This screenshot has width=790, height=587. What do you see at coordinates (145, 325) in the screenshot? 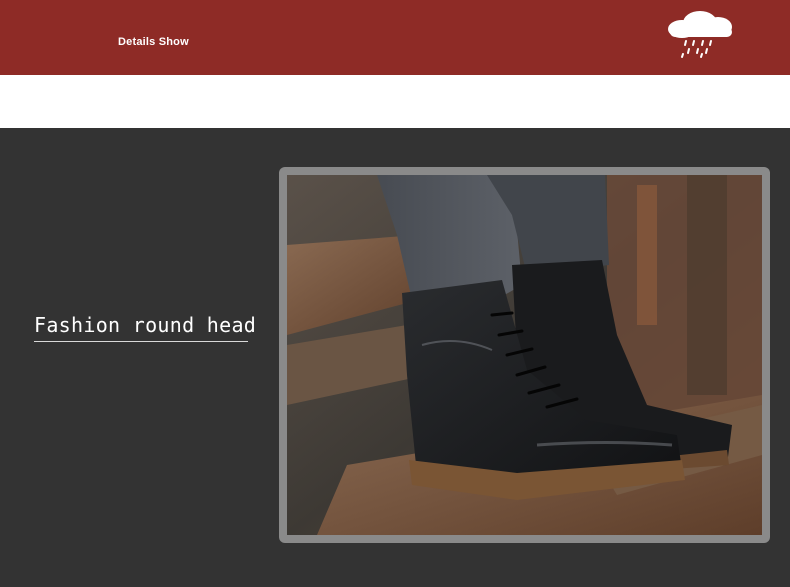
I see `feature-label: Fashion round head` at bounding box center [145, 325].